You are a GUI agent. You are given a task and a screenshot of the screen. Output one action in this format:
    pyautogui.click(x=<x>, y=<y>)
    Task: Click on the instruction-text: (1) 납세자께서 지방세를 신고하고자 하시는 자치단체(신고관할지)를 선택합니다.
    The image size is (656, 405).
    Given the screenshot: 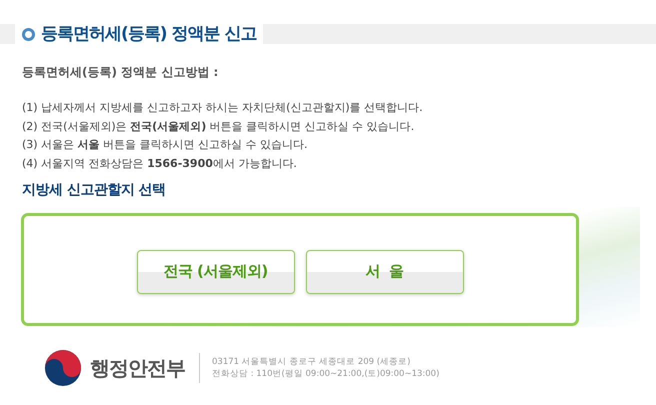 What is the action you would take?
    pyautogui.click(x=223, y=108)
    